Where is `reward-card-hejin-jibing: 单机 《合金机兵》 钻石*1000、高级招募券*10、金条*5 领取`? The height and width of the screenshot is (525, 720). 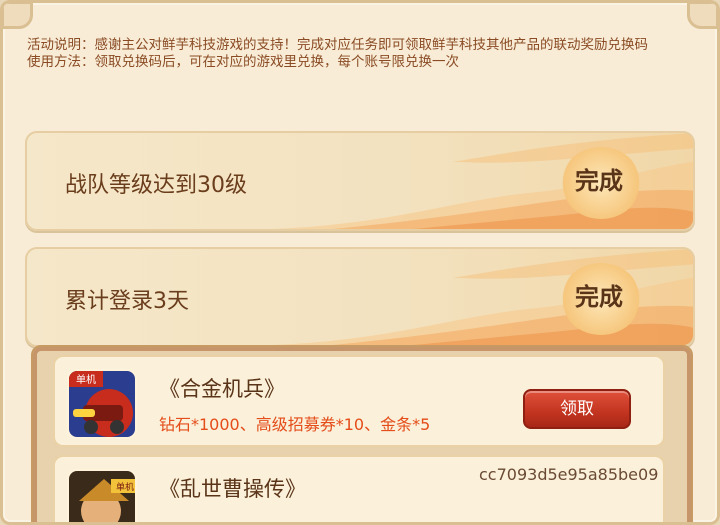 reward-card-hejin-jibing: 单机 《合金机兵》 钻石*1000、高级招募券*10、金条*5 领取 is located at coordinates (359, 401).